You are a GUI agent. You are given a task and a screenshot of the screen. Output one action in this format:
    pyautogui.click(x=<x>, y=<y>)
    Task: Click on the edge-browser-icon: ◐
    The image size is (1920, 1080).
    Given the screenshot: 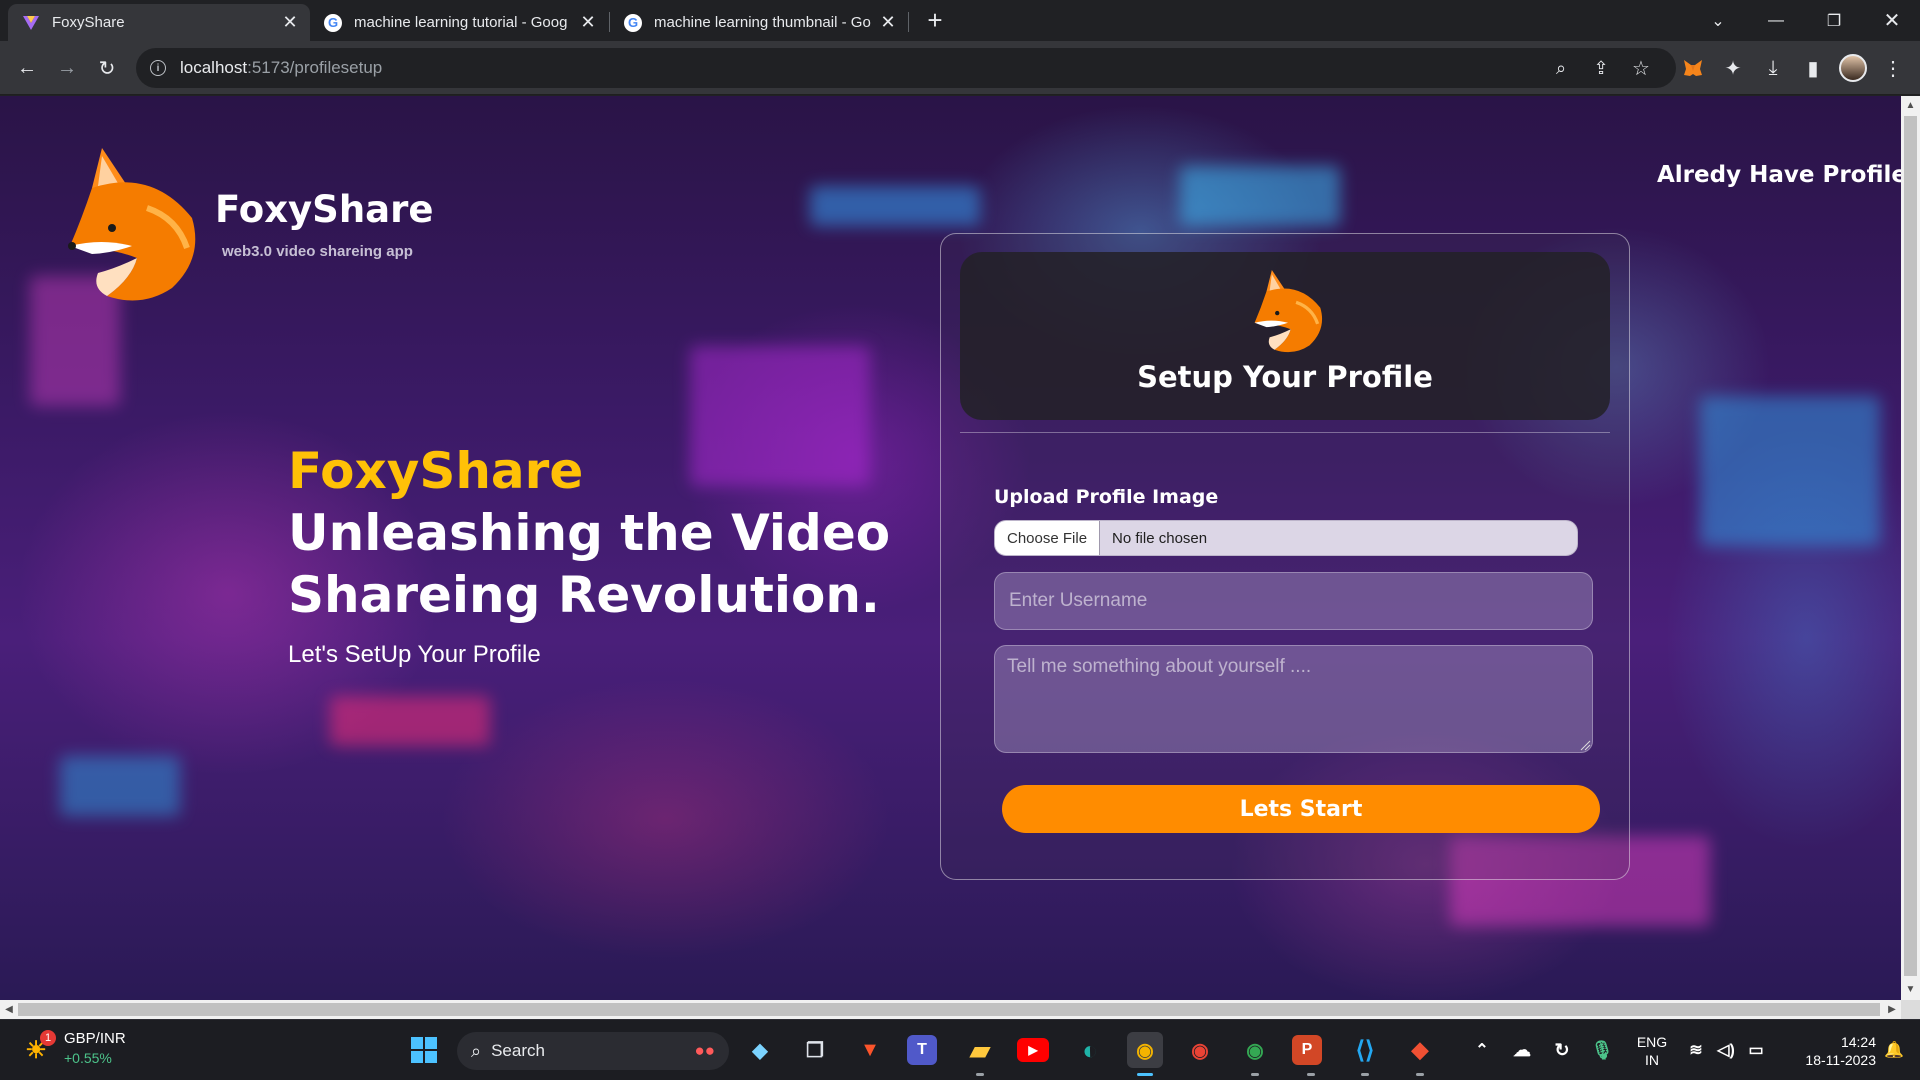 What is the action you would take?
    pyautogui.click(x=1090, y=1050)
    